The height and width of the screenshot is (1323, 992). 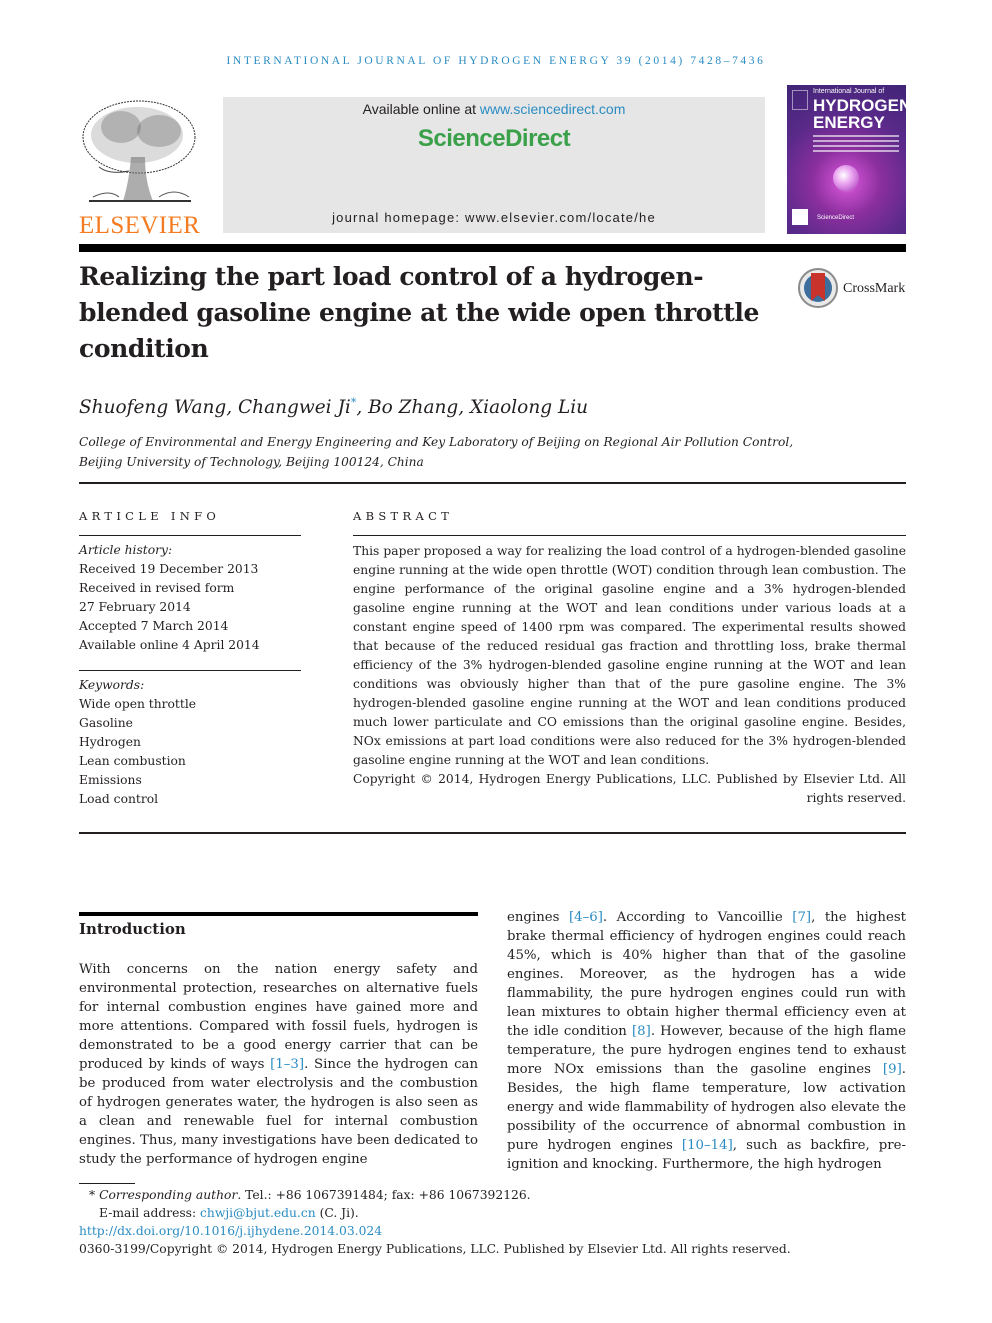 What do you see at coordinates (135, 607) in the screenshot?
I see `history-item: 27 February 2014` at bounding box center [135, 607].